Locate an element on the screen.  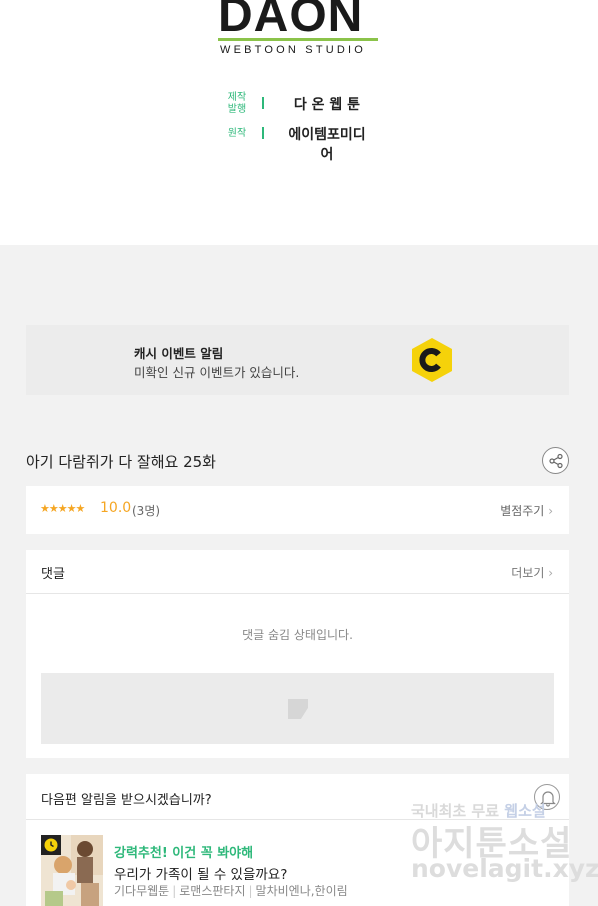
recommend-genre: 로맨스판타지 is located at coordinates (212, 891).